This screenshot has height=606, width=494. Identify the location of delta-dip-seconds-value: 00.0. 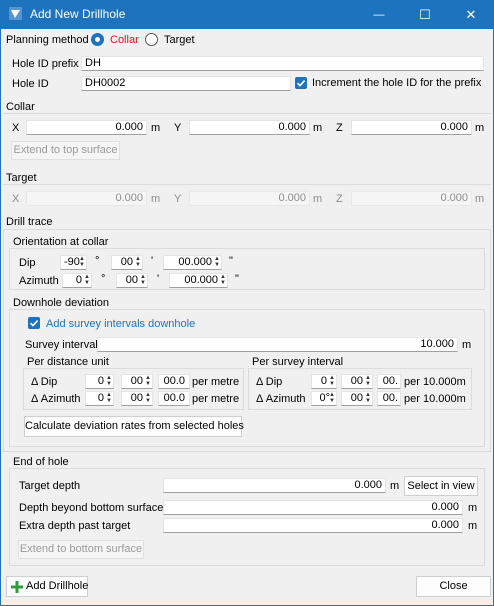
(174, 381).